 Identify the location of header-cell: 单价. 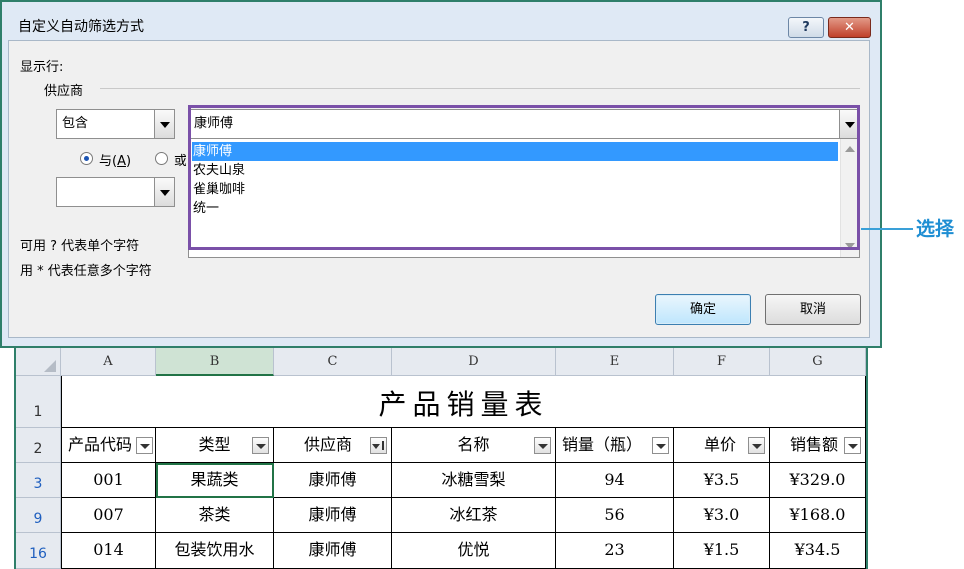
(722, 445).